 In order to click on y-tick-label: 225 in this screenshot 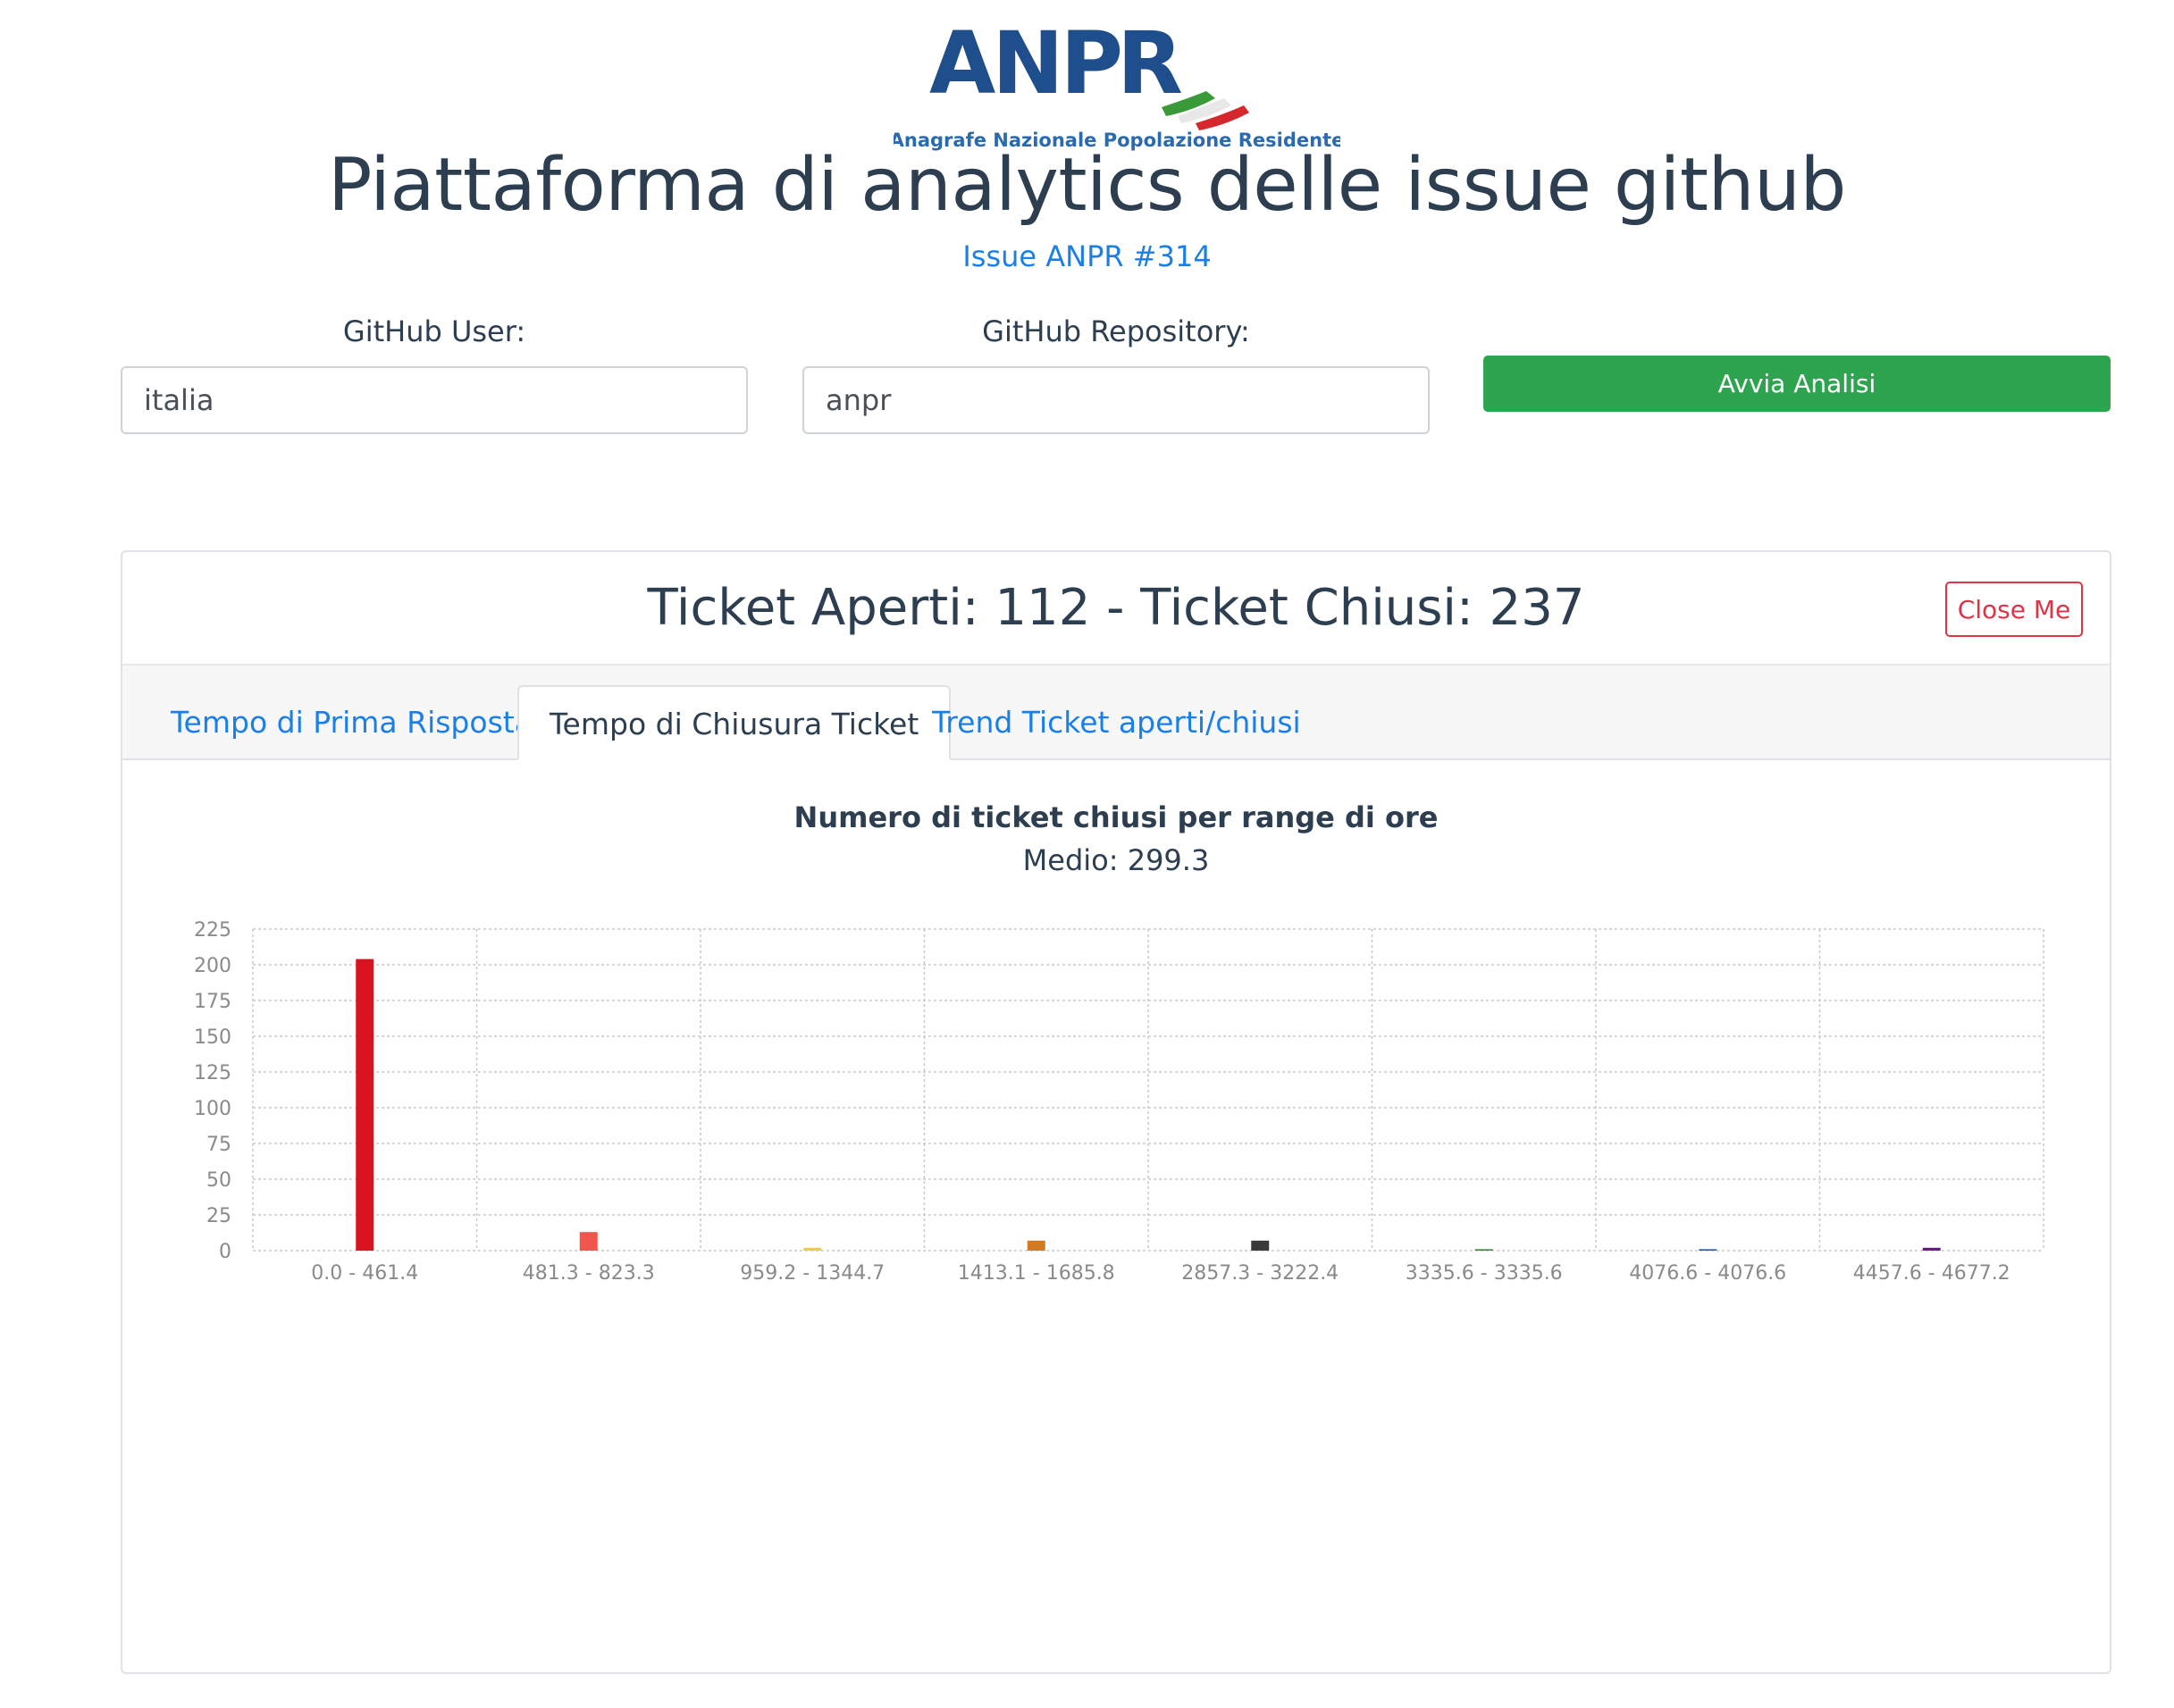, I will do `click(213, 930)`.